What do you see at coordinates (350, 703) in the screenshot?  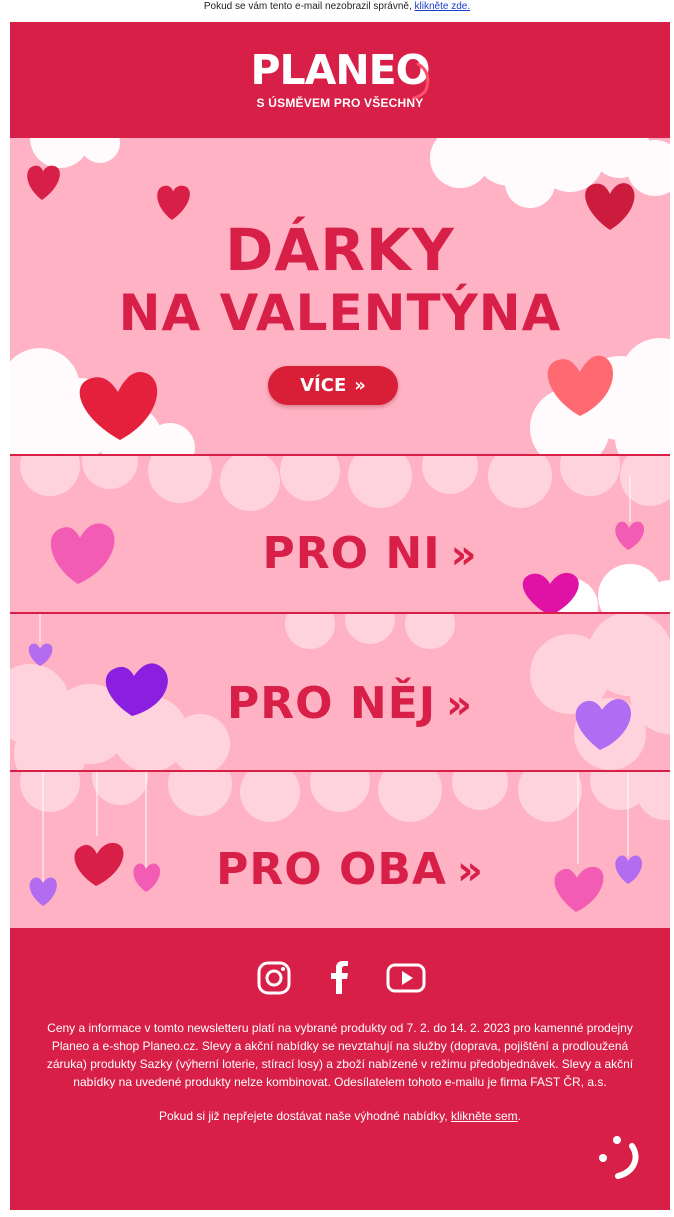 I see `banner-label-for-him: PRO NĚJ»` at bounding box center [350, 703].